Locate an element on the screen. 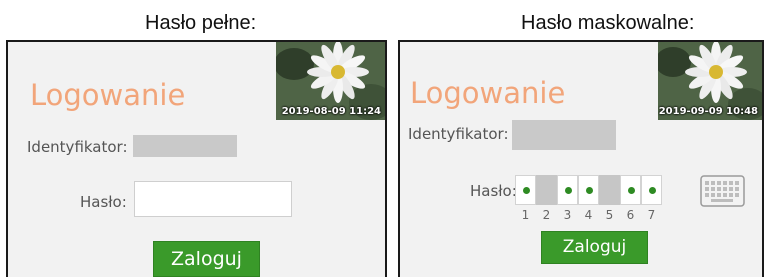 The width and height of the screenshot is (764, 277). photo-timestamp: 2019-08-09 11:24 is located at coordinates (331, 111).